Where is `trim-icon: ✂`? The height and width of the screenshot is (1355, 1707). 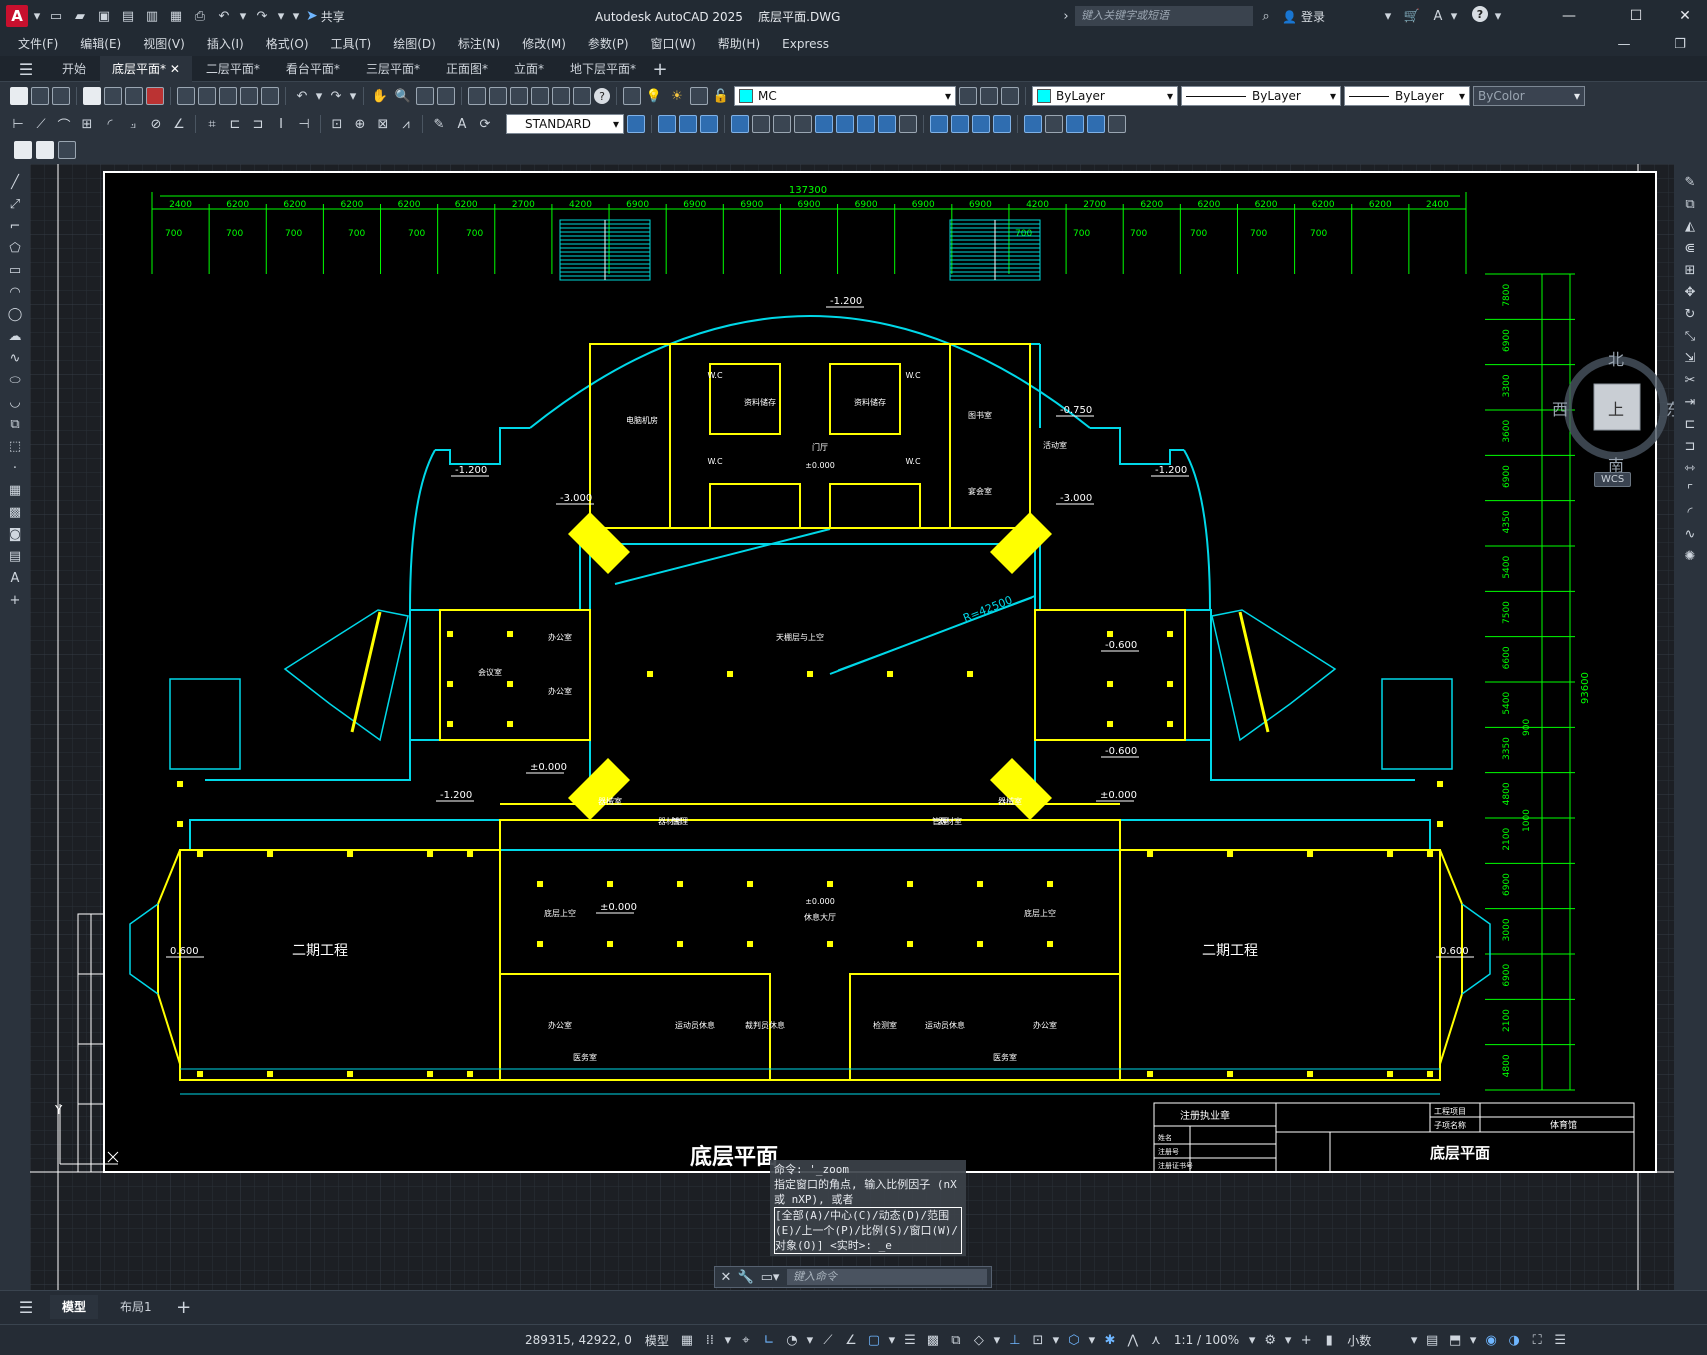
trim-icon: ✂ is located at coordinates (1690, 380).